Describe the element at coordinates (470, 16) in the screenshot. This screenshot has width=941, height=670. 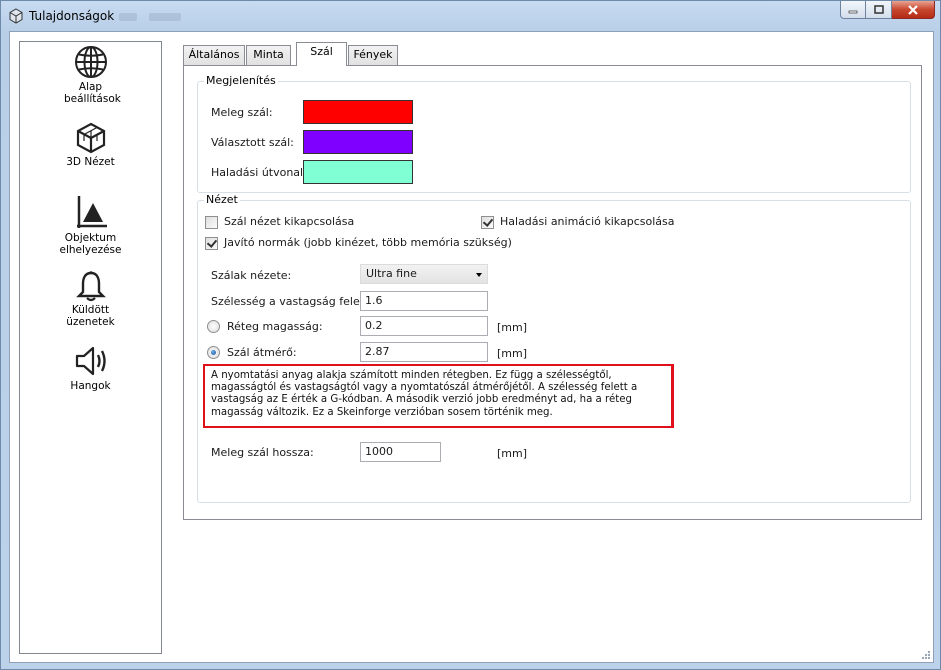
I see `title-bar: Tulajdonságok` at that location.